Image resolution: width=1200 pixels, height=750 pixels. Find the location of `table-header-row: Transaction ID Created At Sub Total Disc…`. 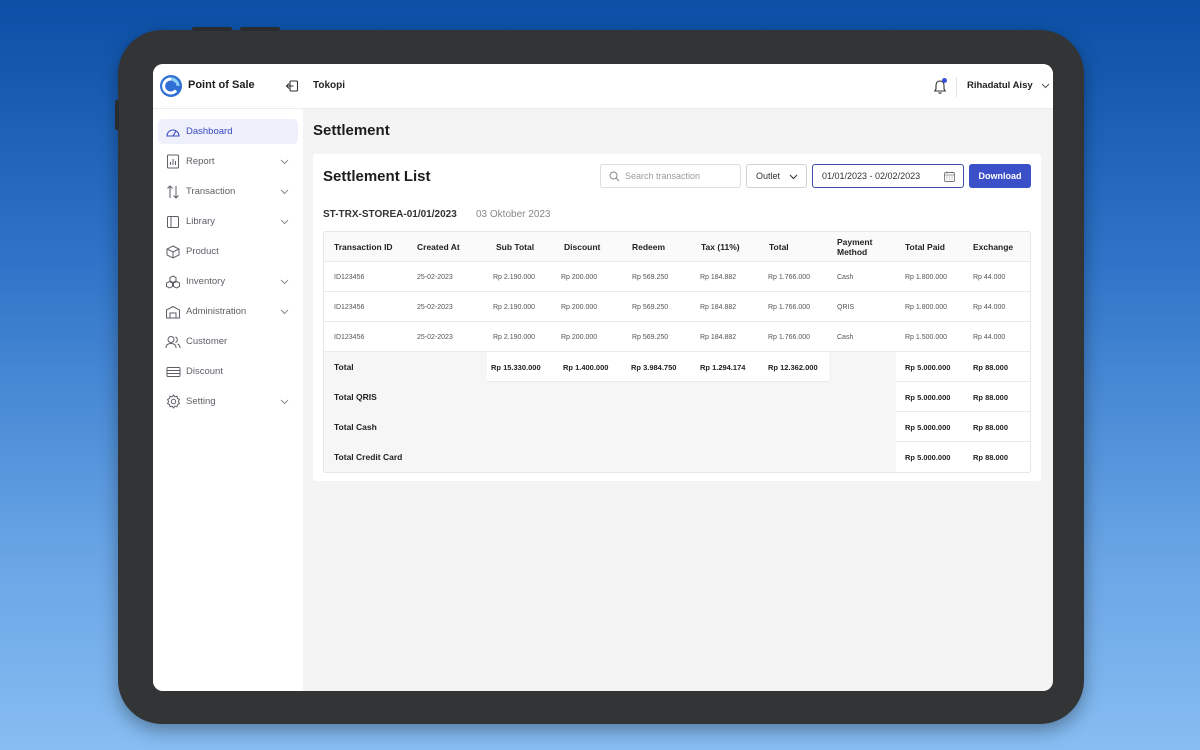

table-header-row: Transaction ID Created At Sub Total Disc… is located at coordinates (677, 247).